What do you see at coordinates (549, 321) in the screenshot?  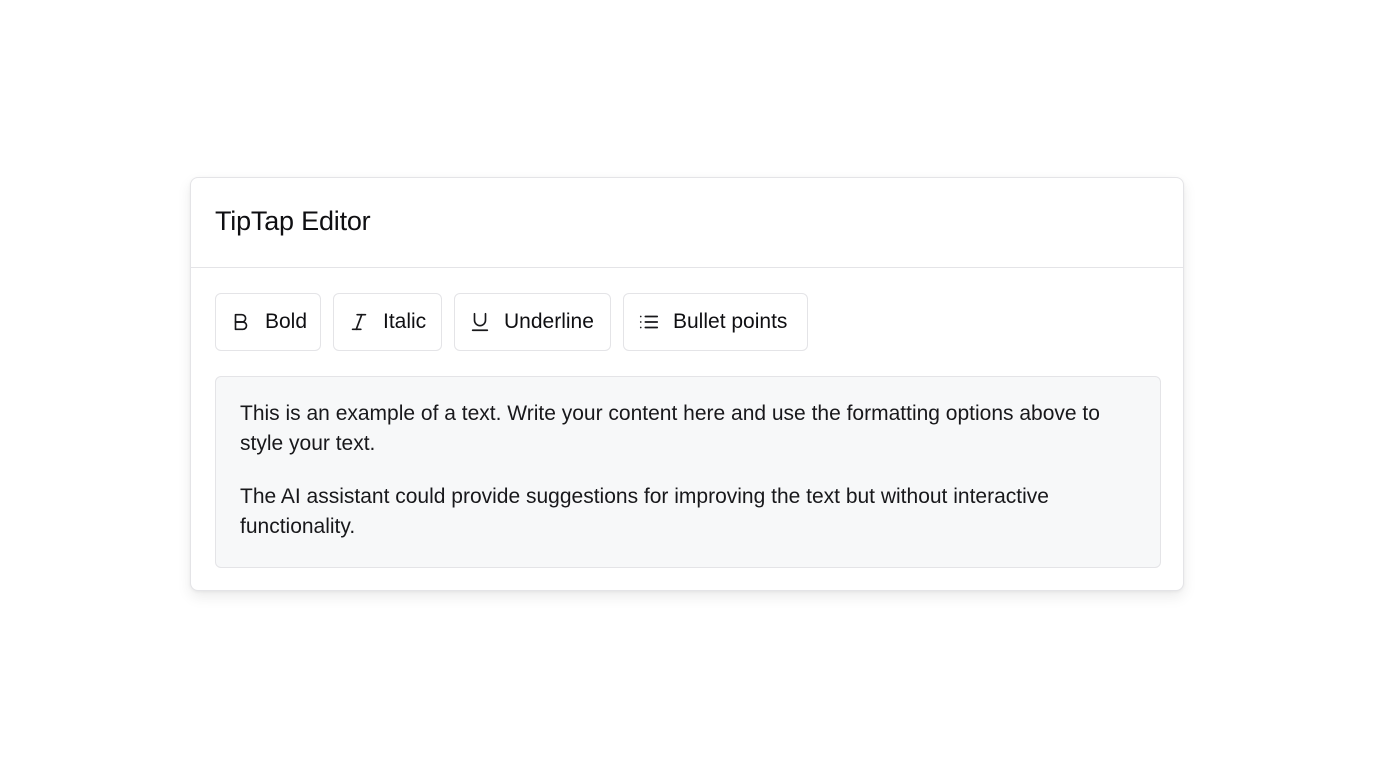 I see `underline-button-label: Underline` at bounding box center [549, 321].